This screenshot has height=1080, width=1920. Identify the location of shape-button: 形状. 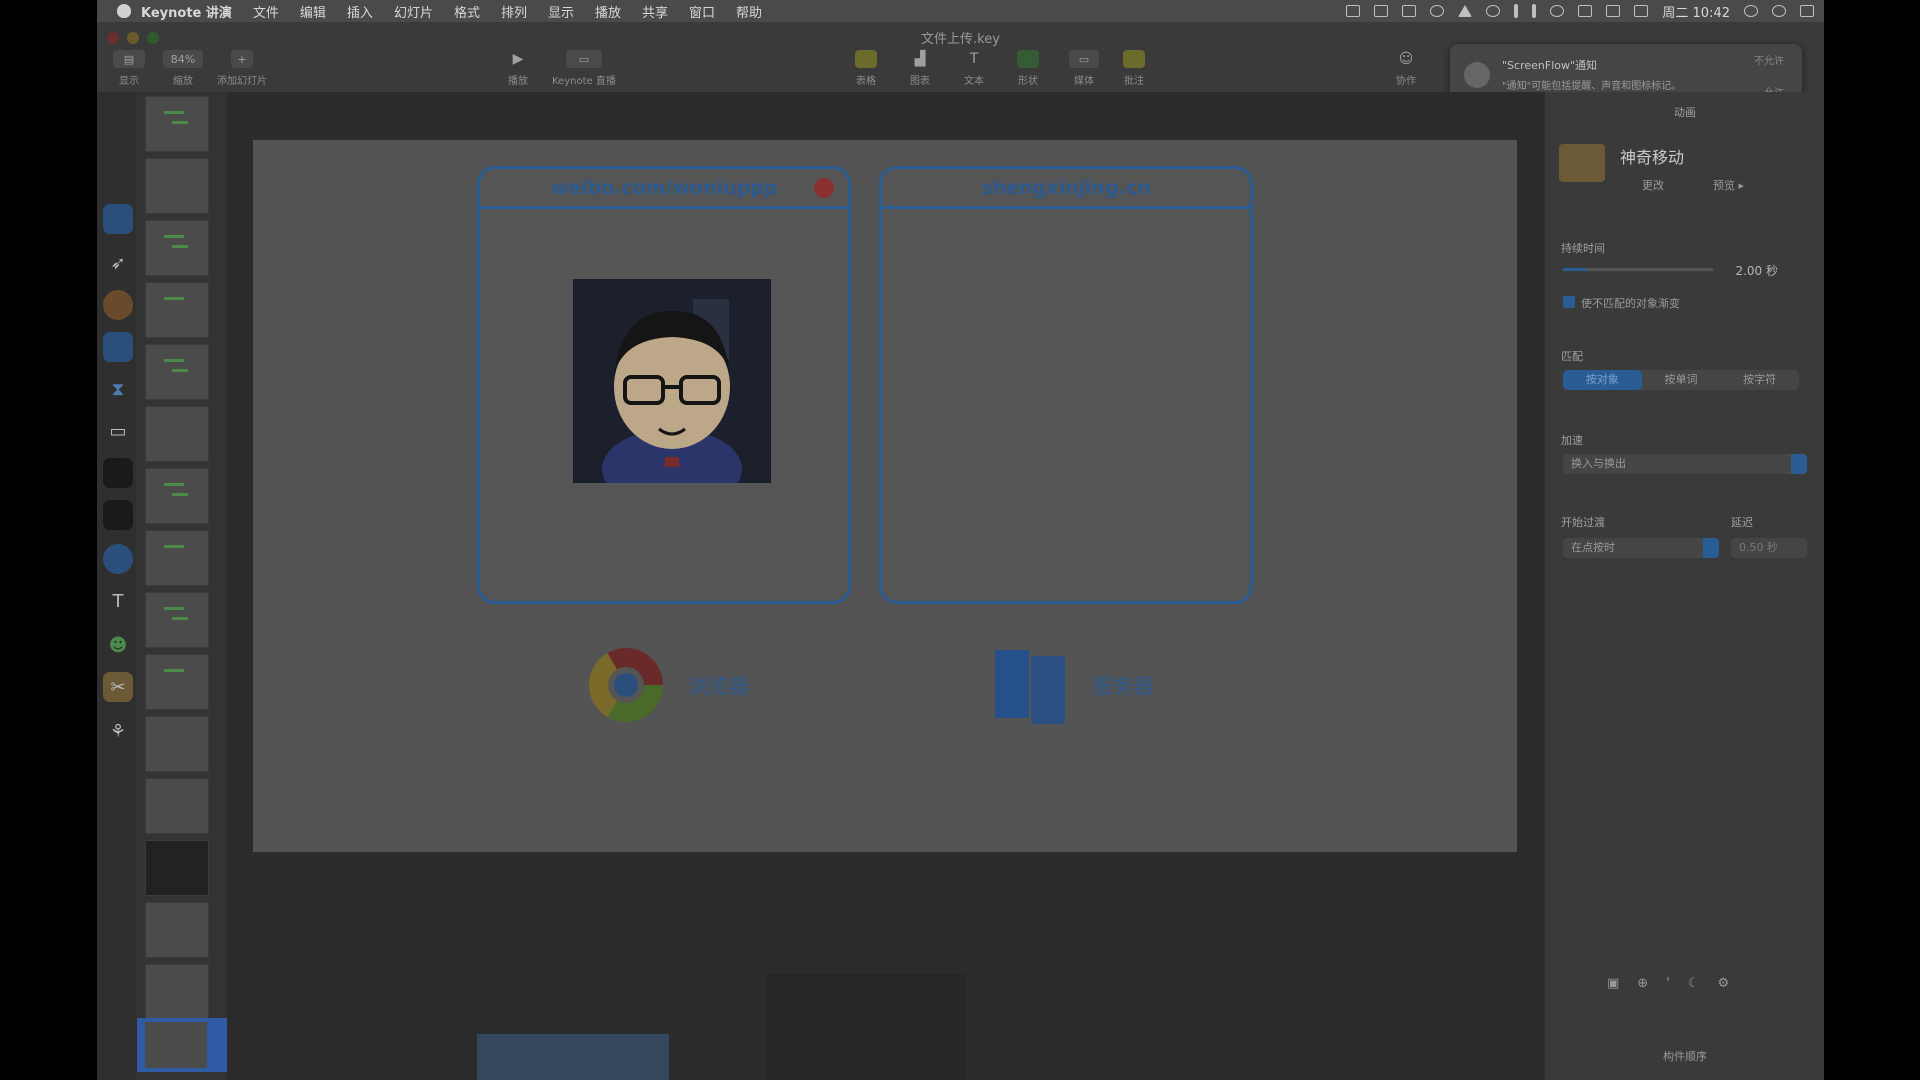
(1028, 68).